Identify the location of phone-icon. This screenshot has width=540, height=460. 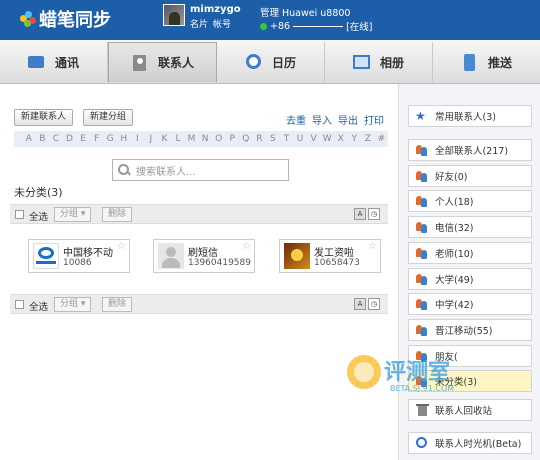
(470, 62).